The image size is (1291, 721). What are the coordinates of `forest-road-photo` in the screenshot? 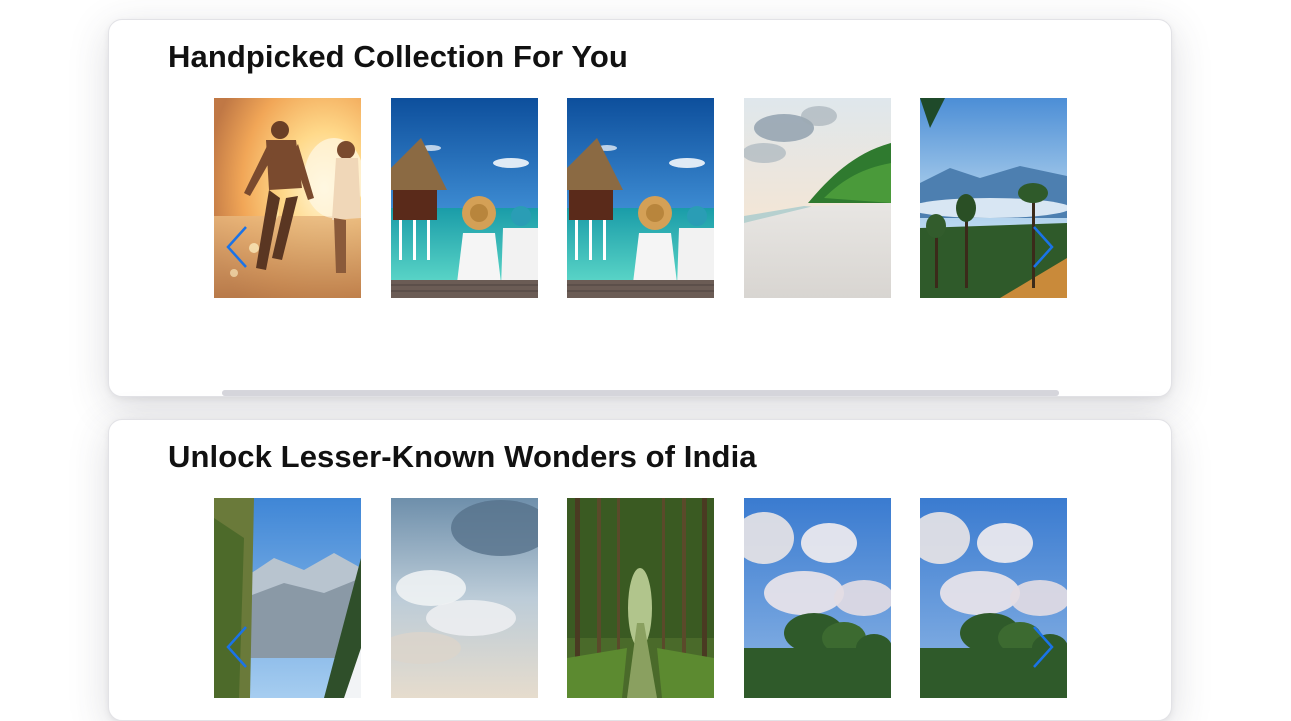 It's located at (640, 598).